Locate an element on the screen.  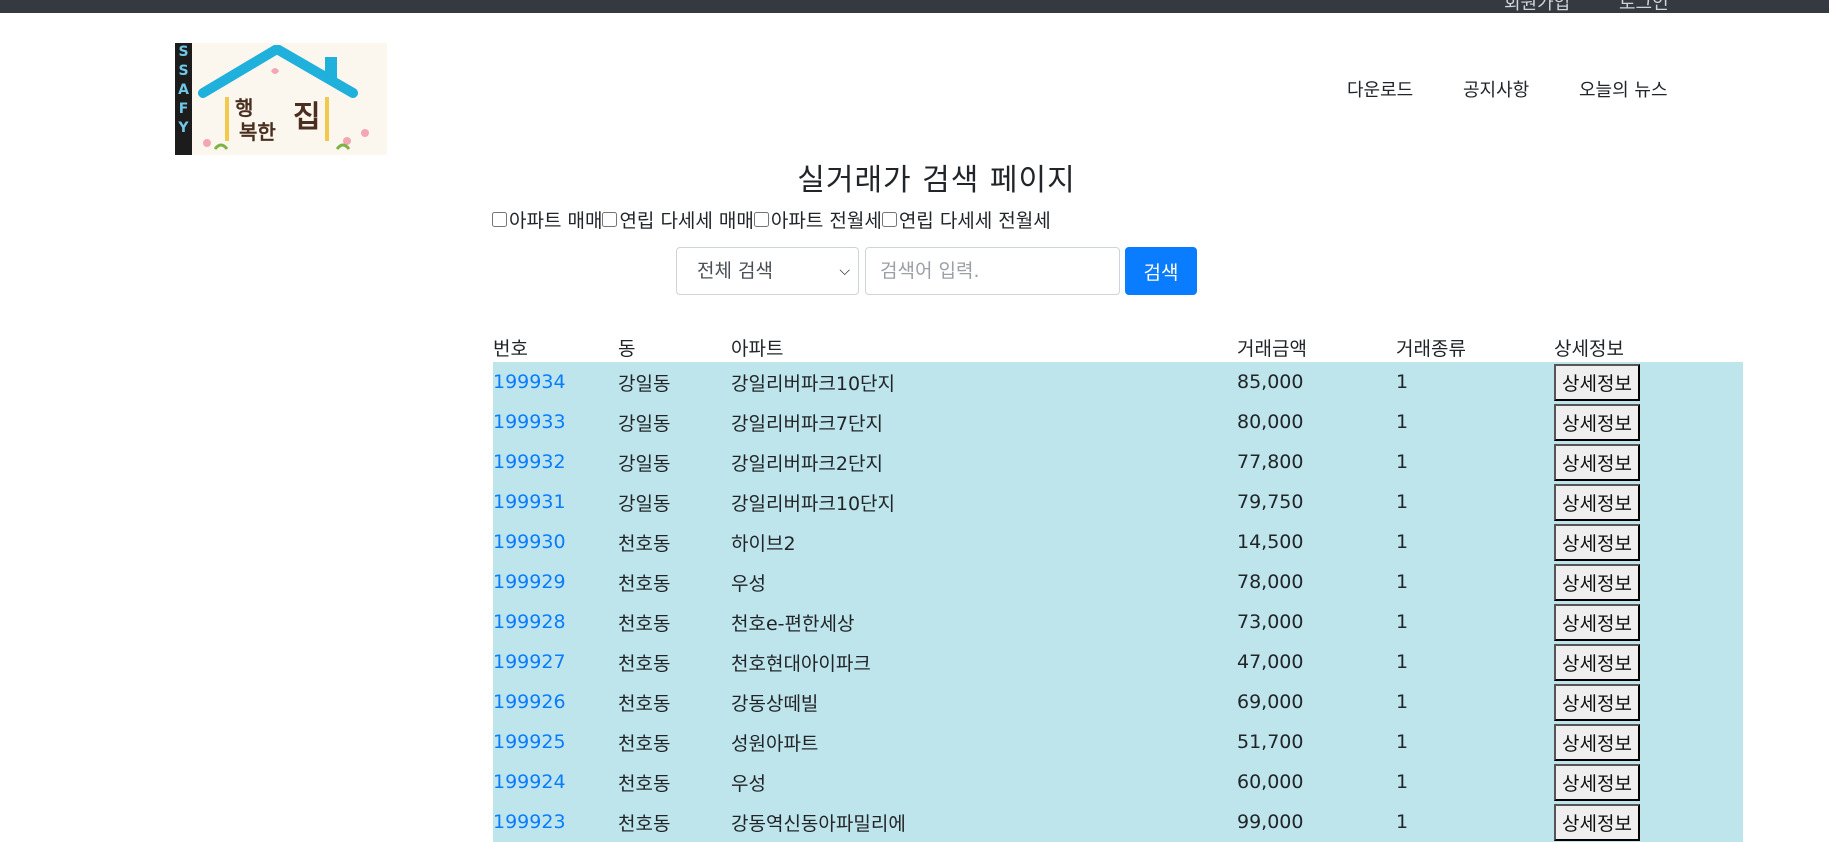
row-price: 51,700 is located at coordinates (1316, 742).